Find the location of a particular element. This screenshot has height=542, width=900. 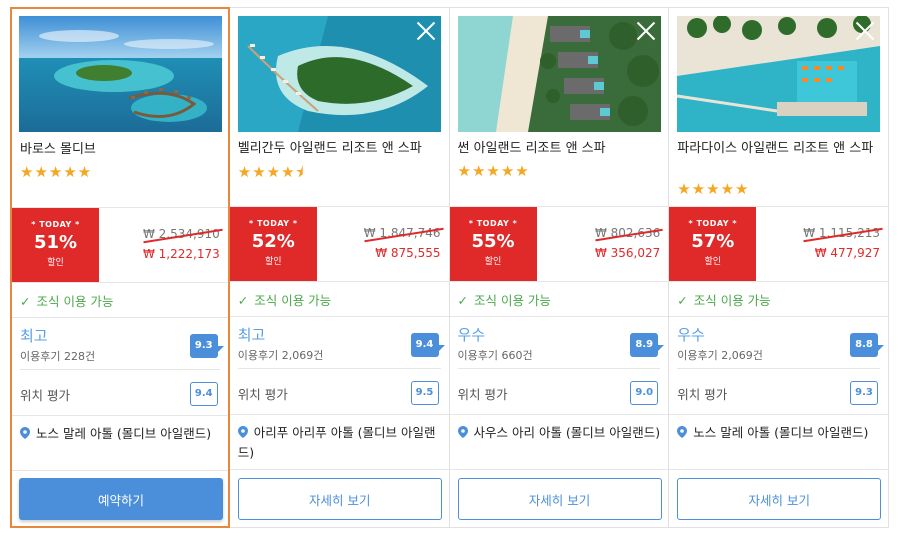

hotel-name: 벨리간두 아일랜드 리조트 앤 스파 is located at coordinates (338, 148).